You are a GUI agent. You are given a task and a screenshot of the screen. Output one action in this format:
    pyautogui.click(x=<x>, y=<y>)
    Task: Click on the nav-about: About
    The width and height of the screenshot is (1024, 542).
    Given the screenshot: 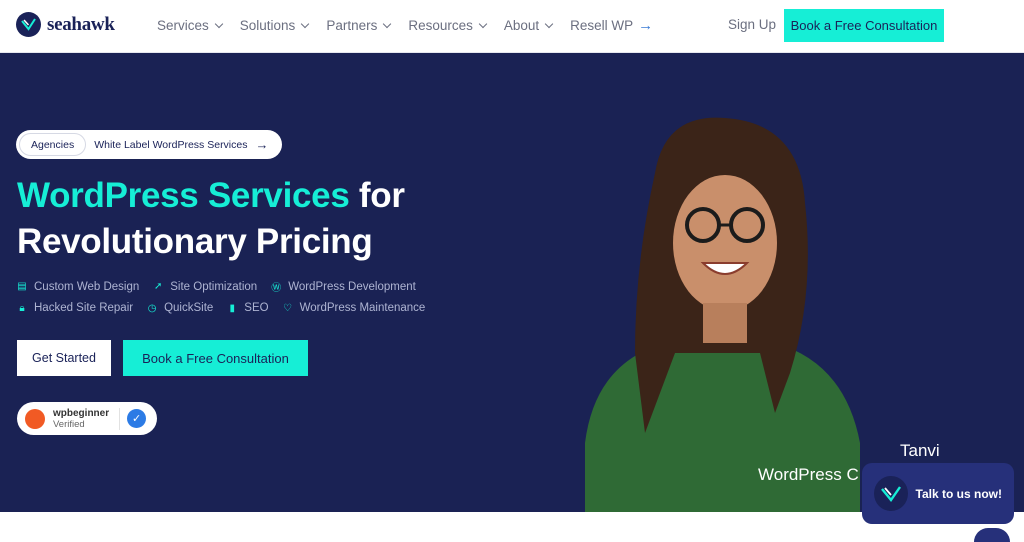 What is the action you would take?
    pyautogui.click(x=528, y=25)
    